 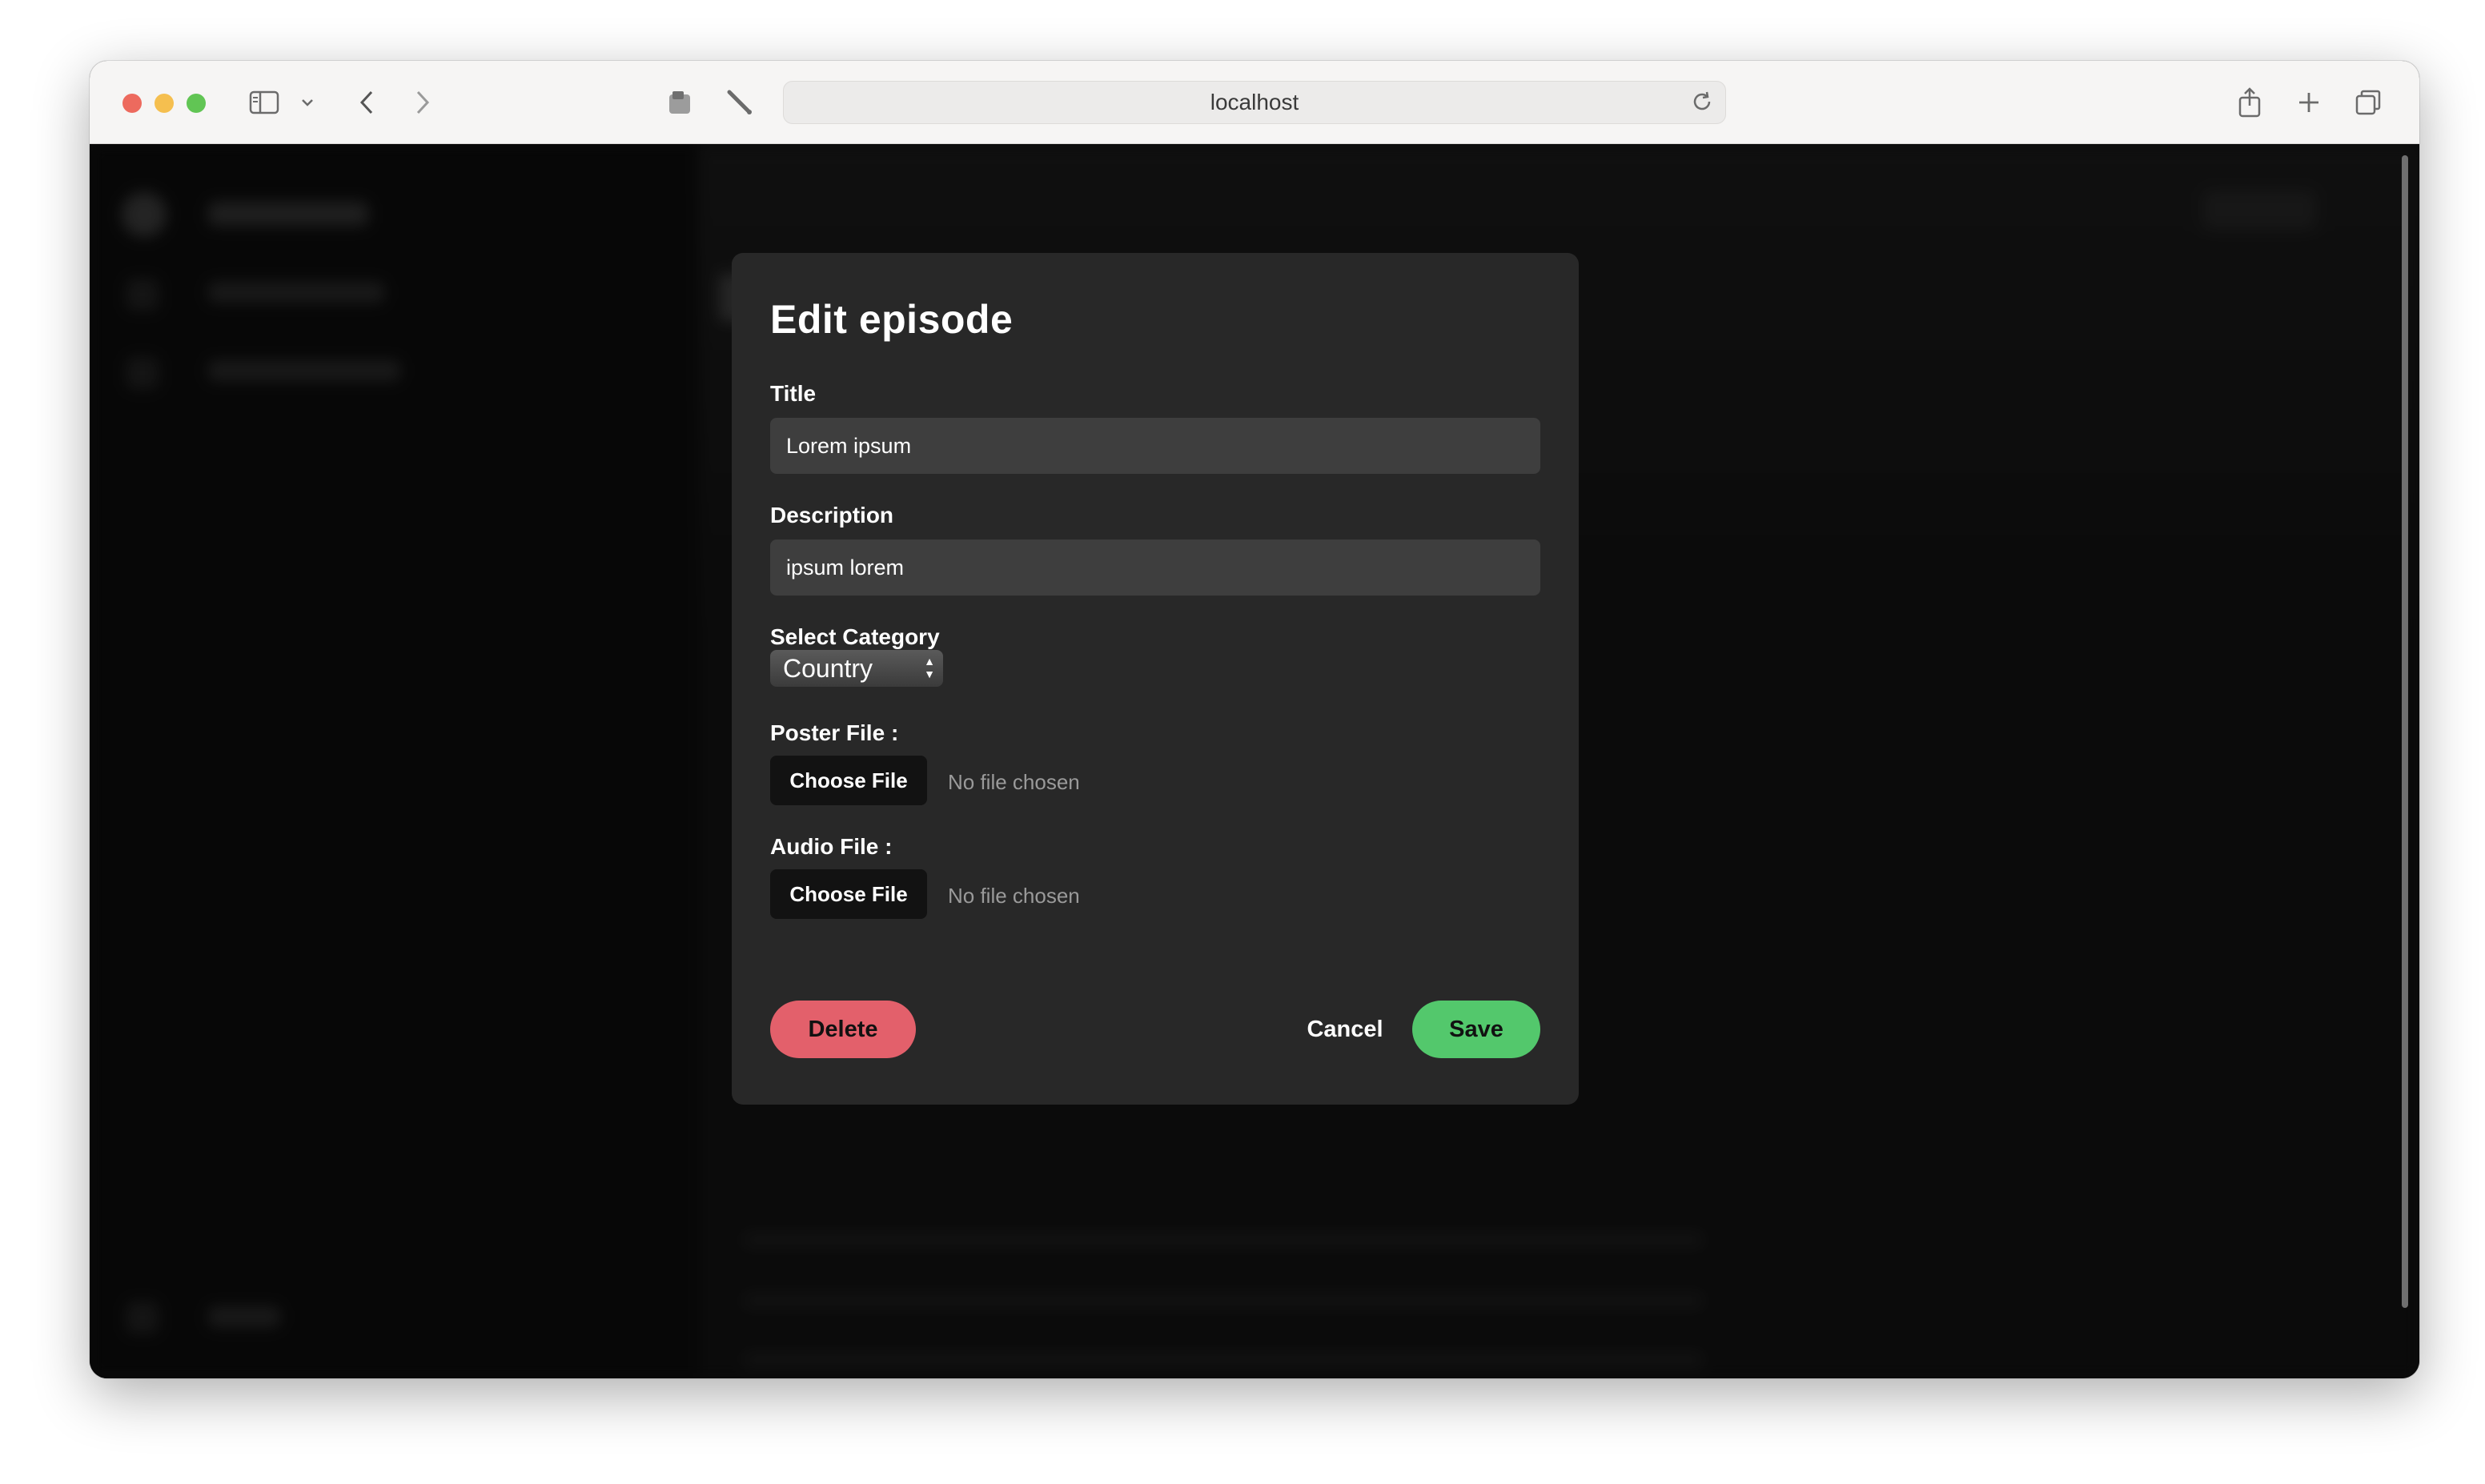 I want to click on address-bar: localhost, so click(x=1254, y=102).